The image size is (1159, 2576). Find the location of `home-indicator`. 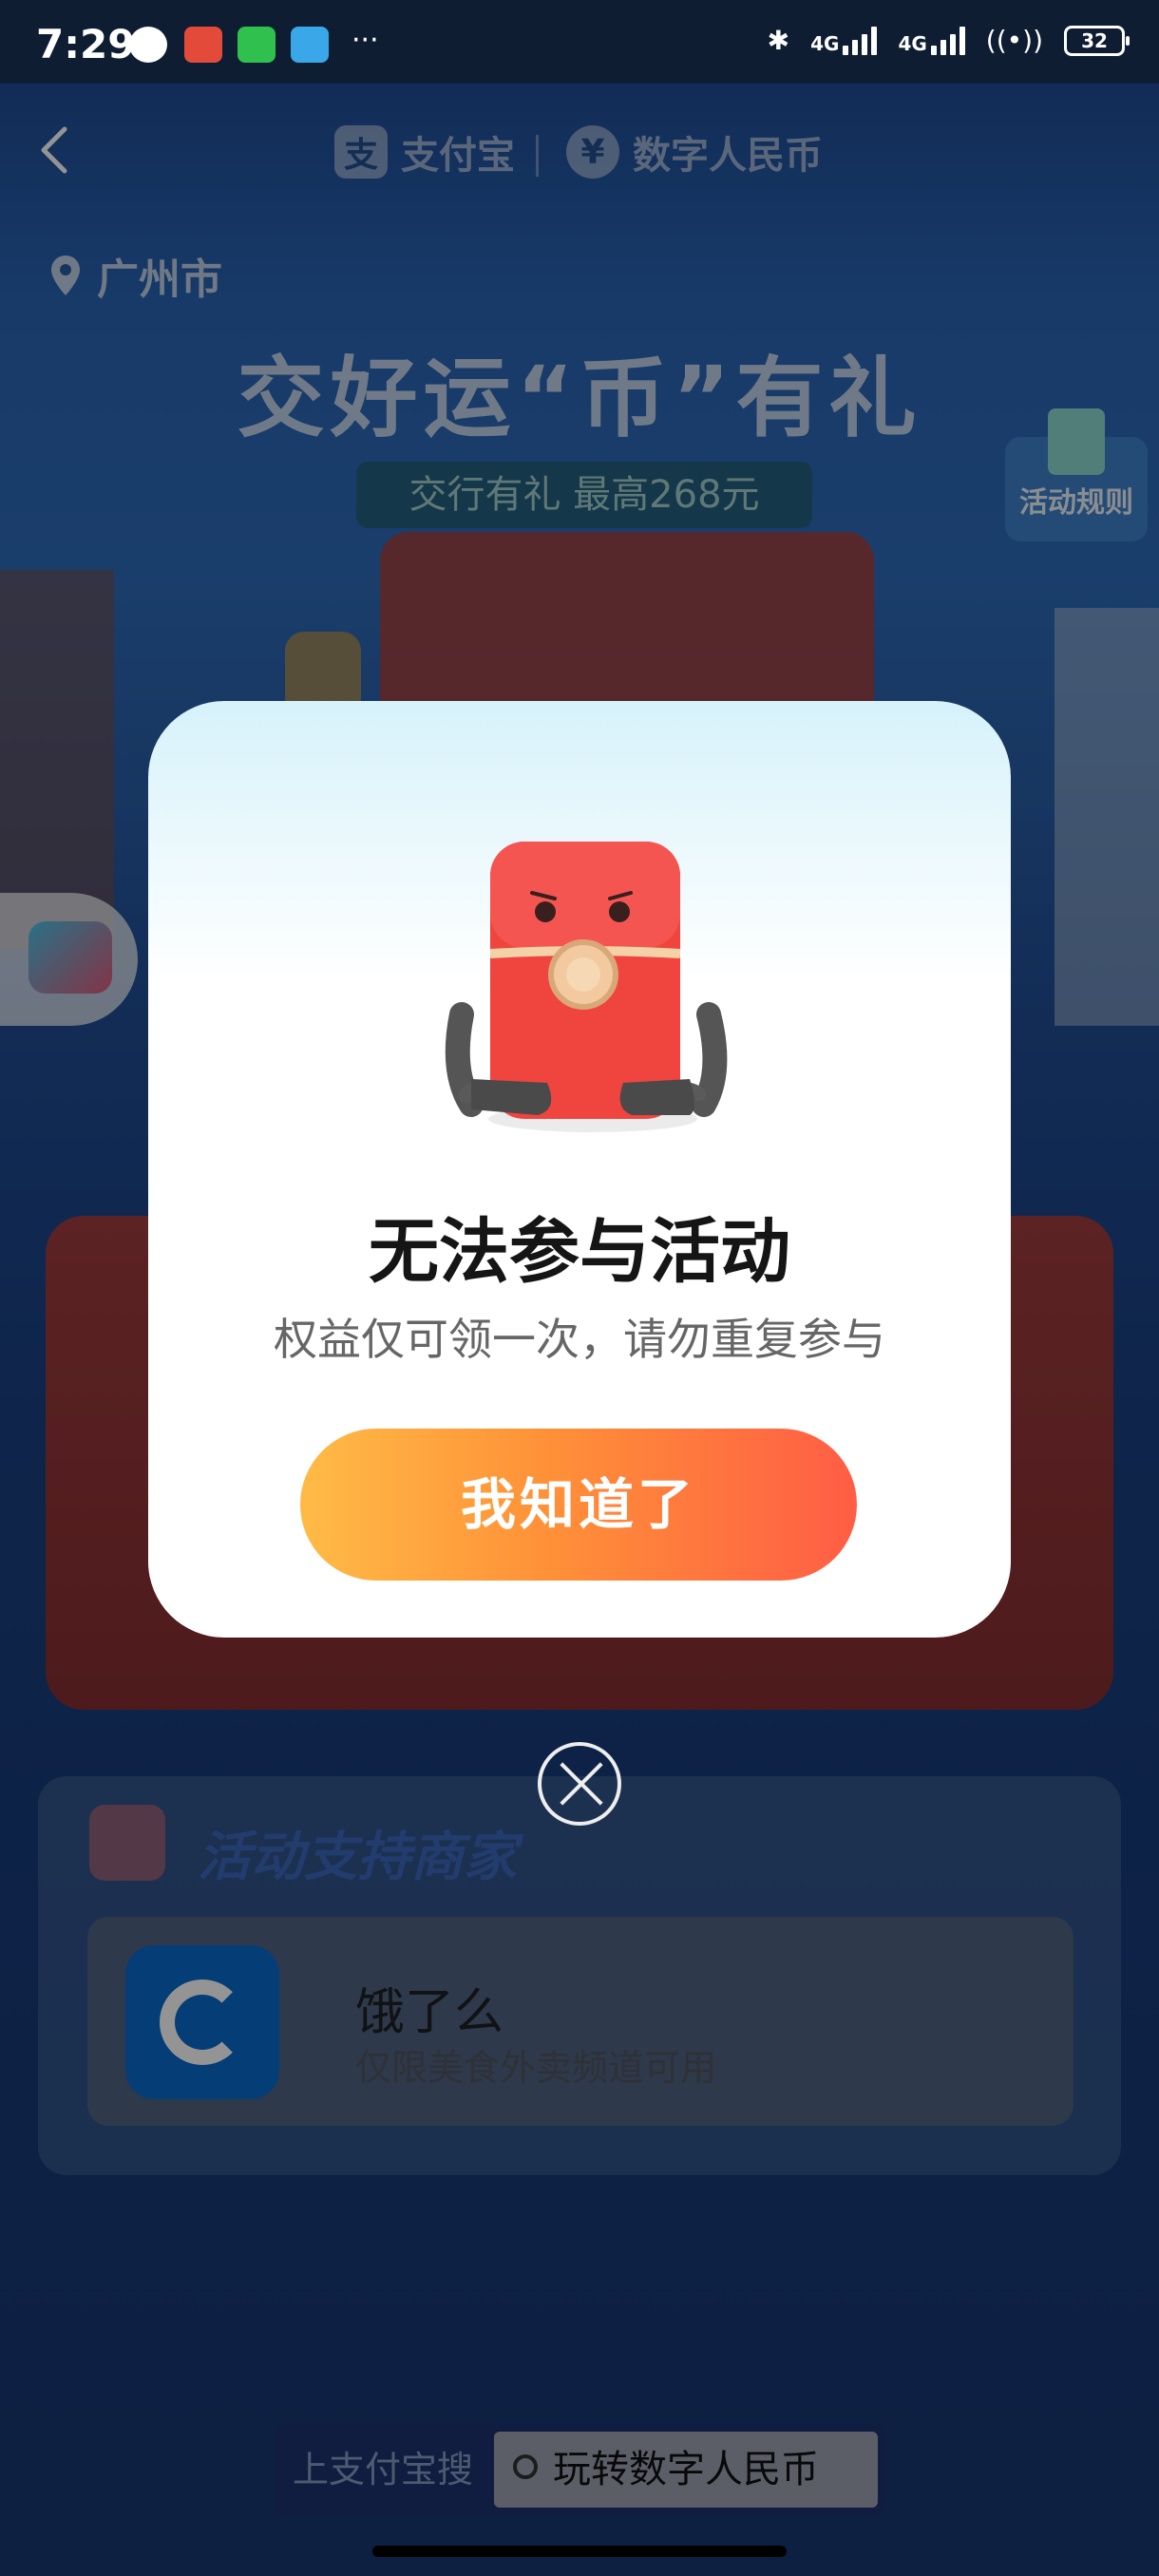

home-indicator is located at coordinates (579, 2551).